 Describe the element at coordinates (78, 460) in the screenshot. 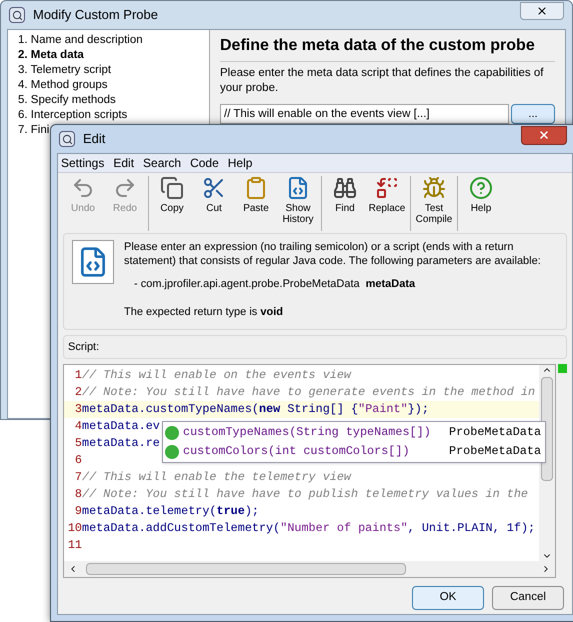

I see `line-number: 6` at that location.